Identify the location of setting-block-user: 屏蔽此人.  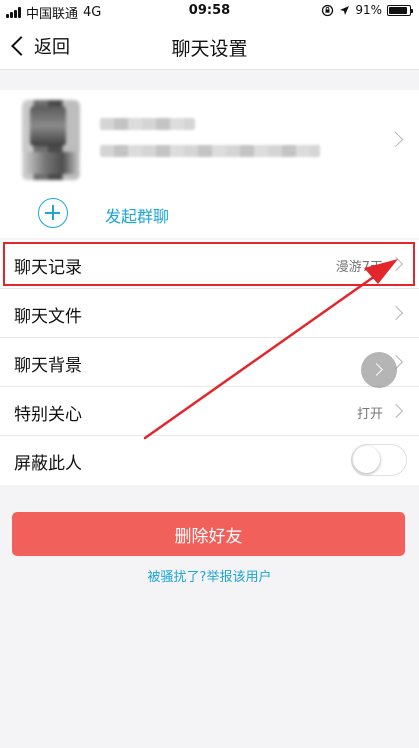
(209, 460).